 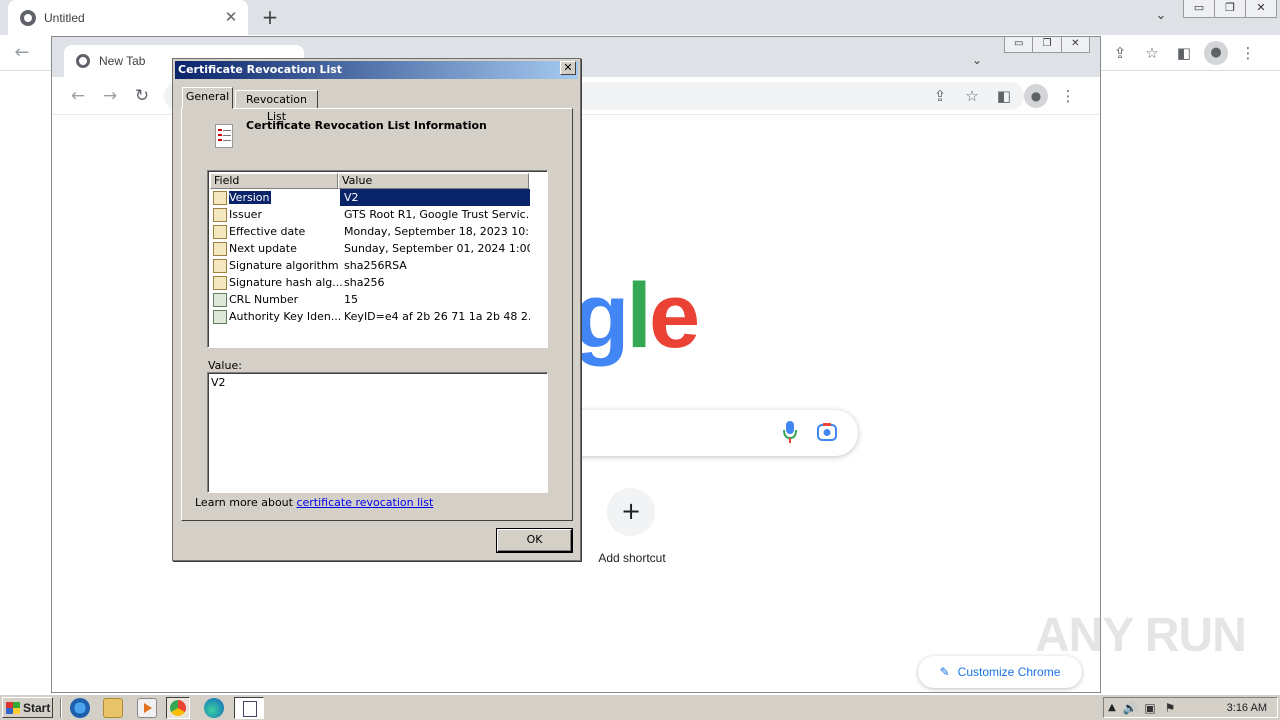 What do you see at coordinates (370, 282) in the screenshot?
I see `list-item: Signature hash alg... sha256` at bounding box center [370, 282].